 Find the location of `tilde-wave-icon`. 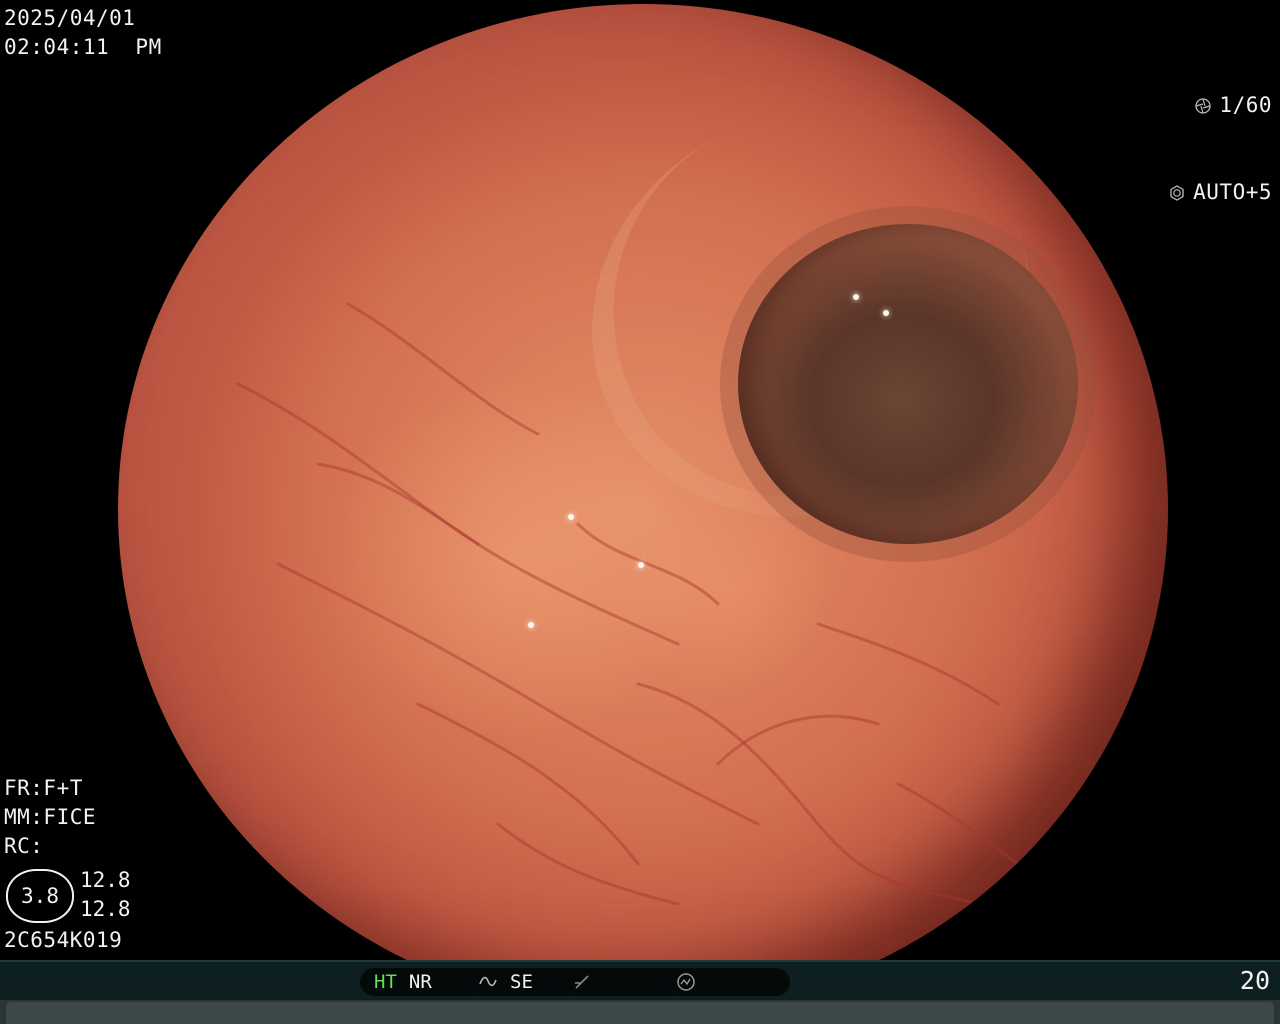

tilde-wave-icon is located at coordinates (488, 981).